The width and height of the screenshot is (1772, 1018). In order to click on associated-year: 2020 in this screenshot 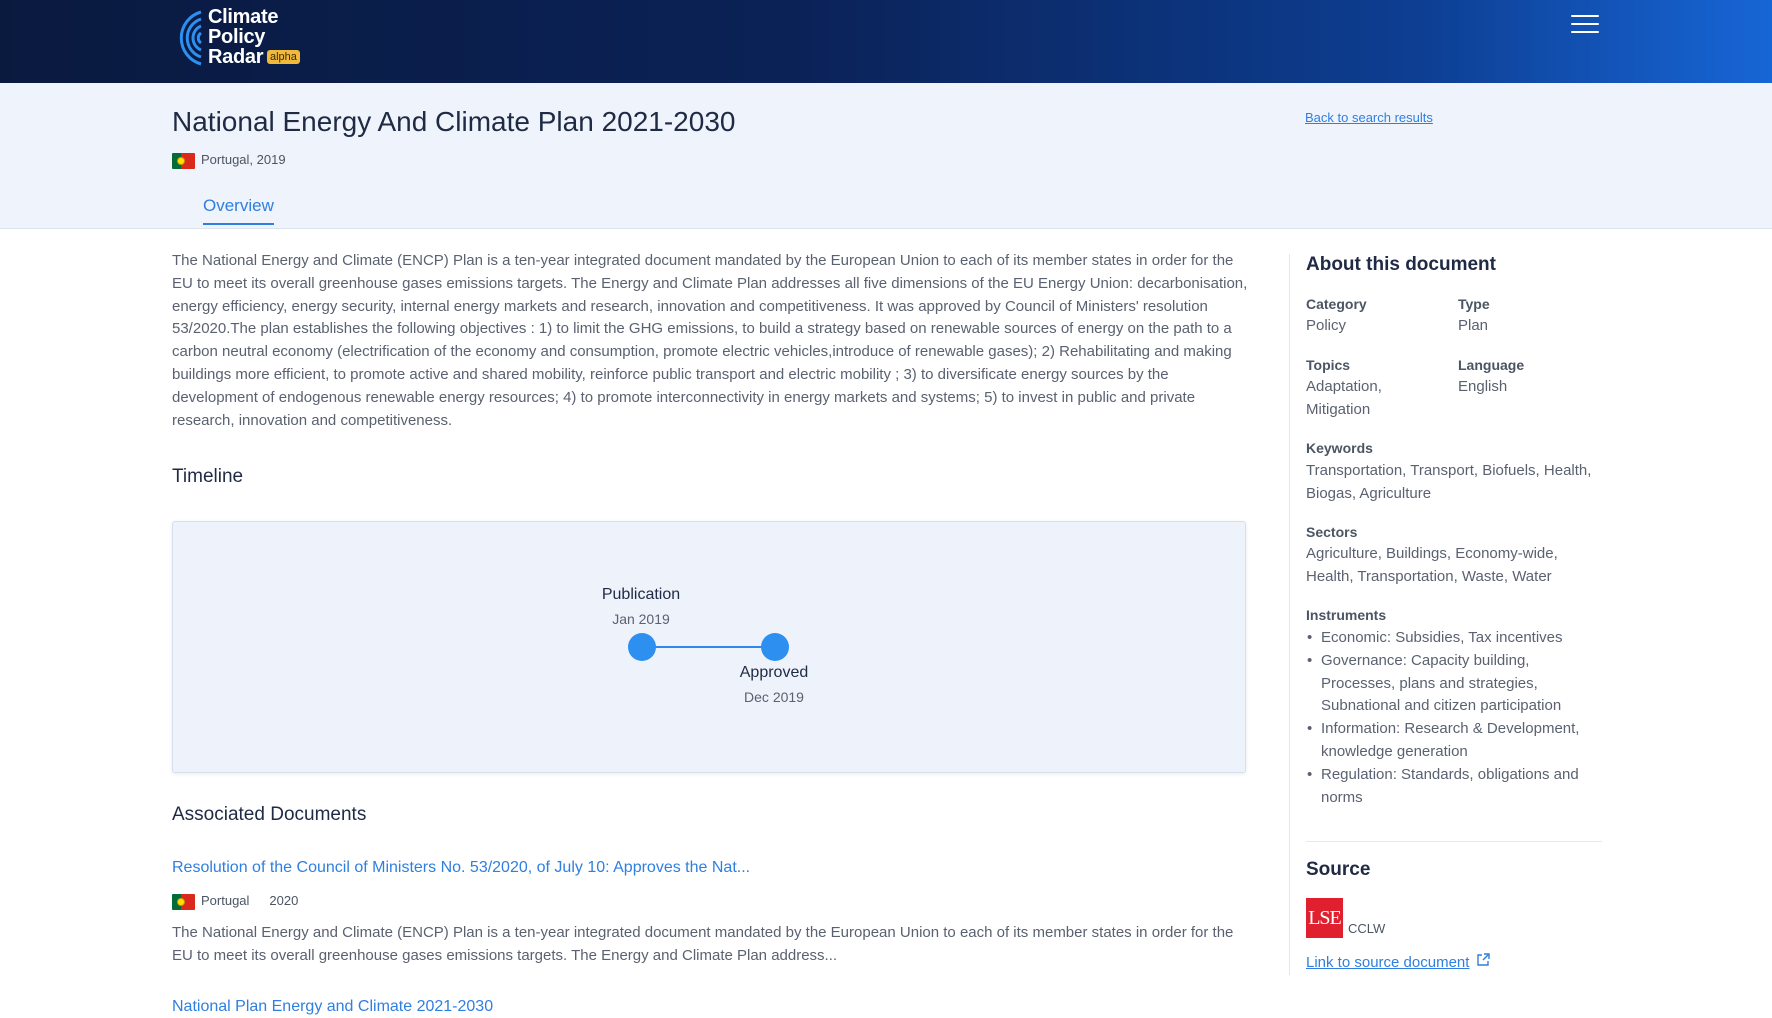, I will do `click(284, 900)`.